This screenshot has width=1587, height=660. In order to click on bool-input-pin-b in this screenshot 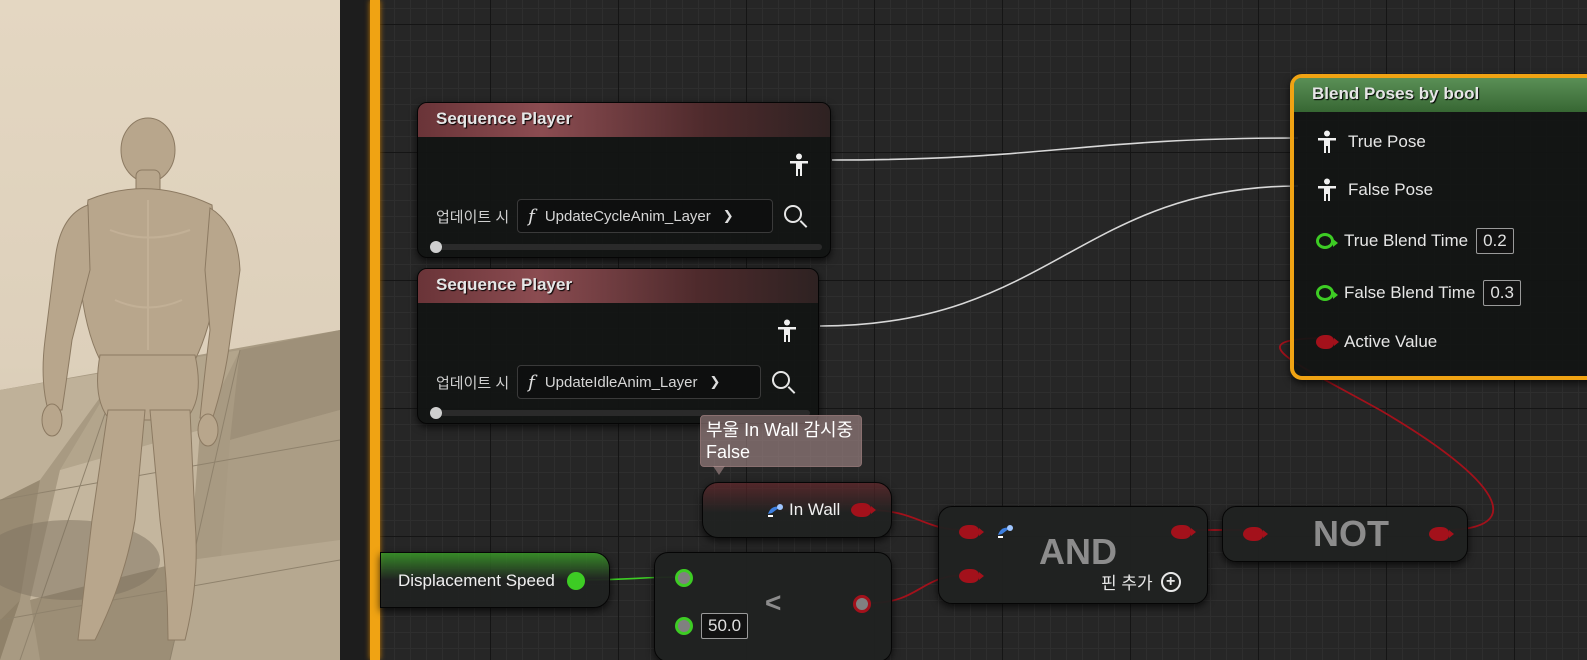, I will do `click(971, 576)`.